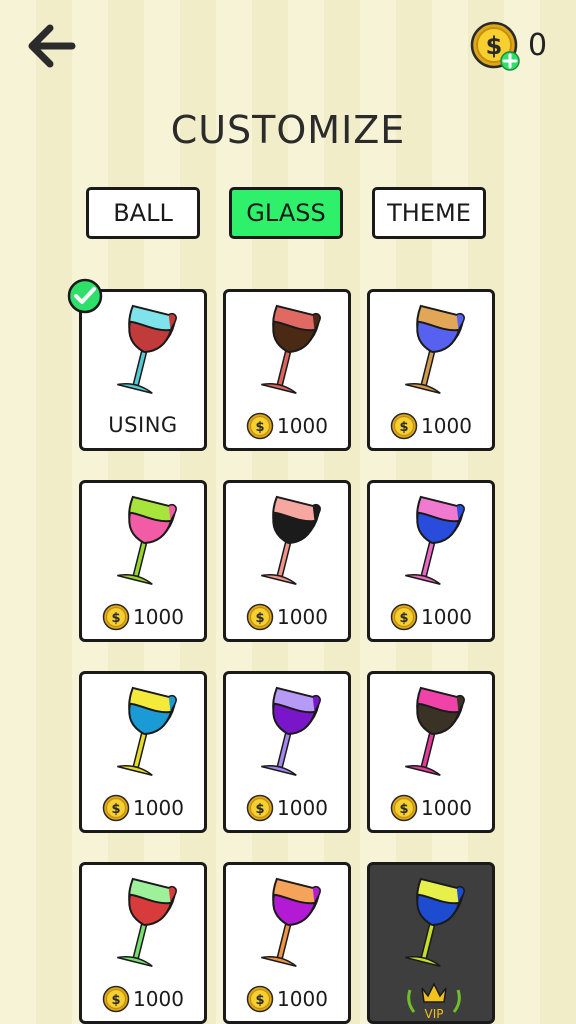 Image resolution: width=576 pixels, height=1024 pixels. I want to click on tab-theme: THEME, so click(429, 213).